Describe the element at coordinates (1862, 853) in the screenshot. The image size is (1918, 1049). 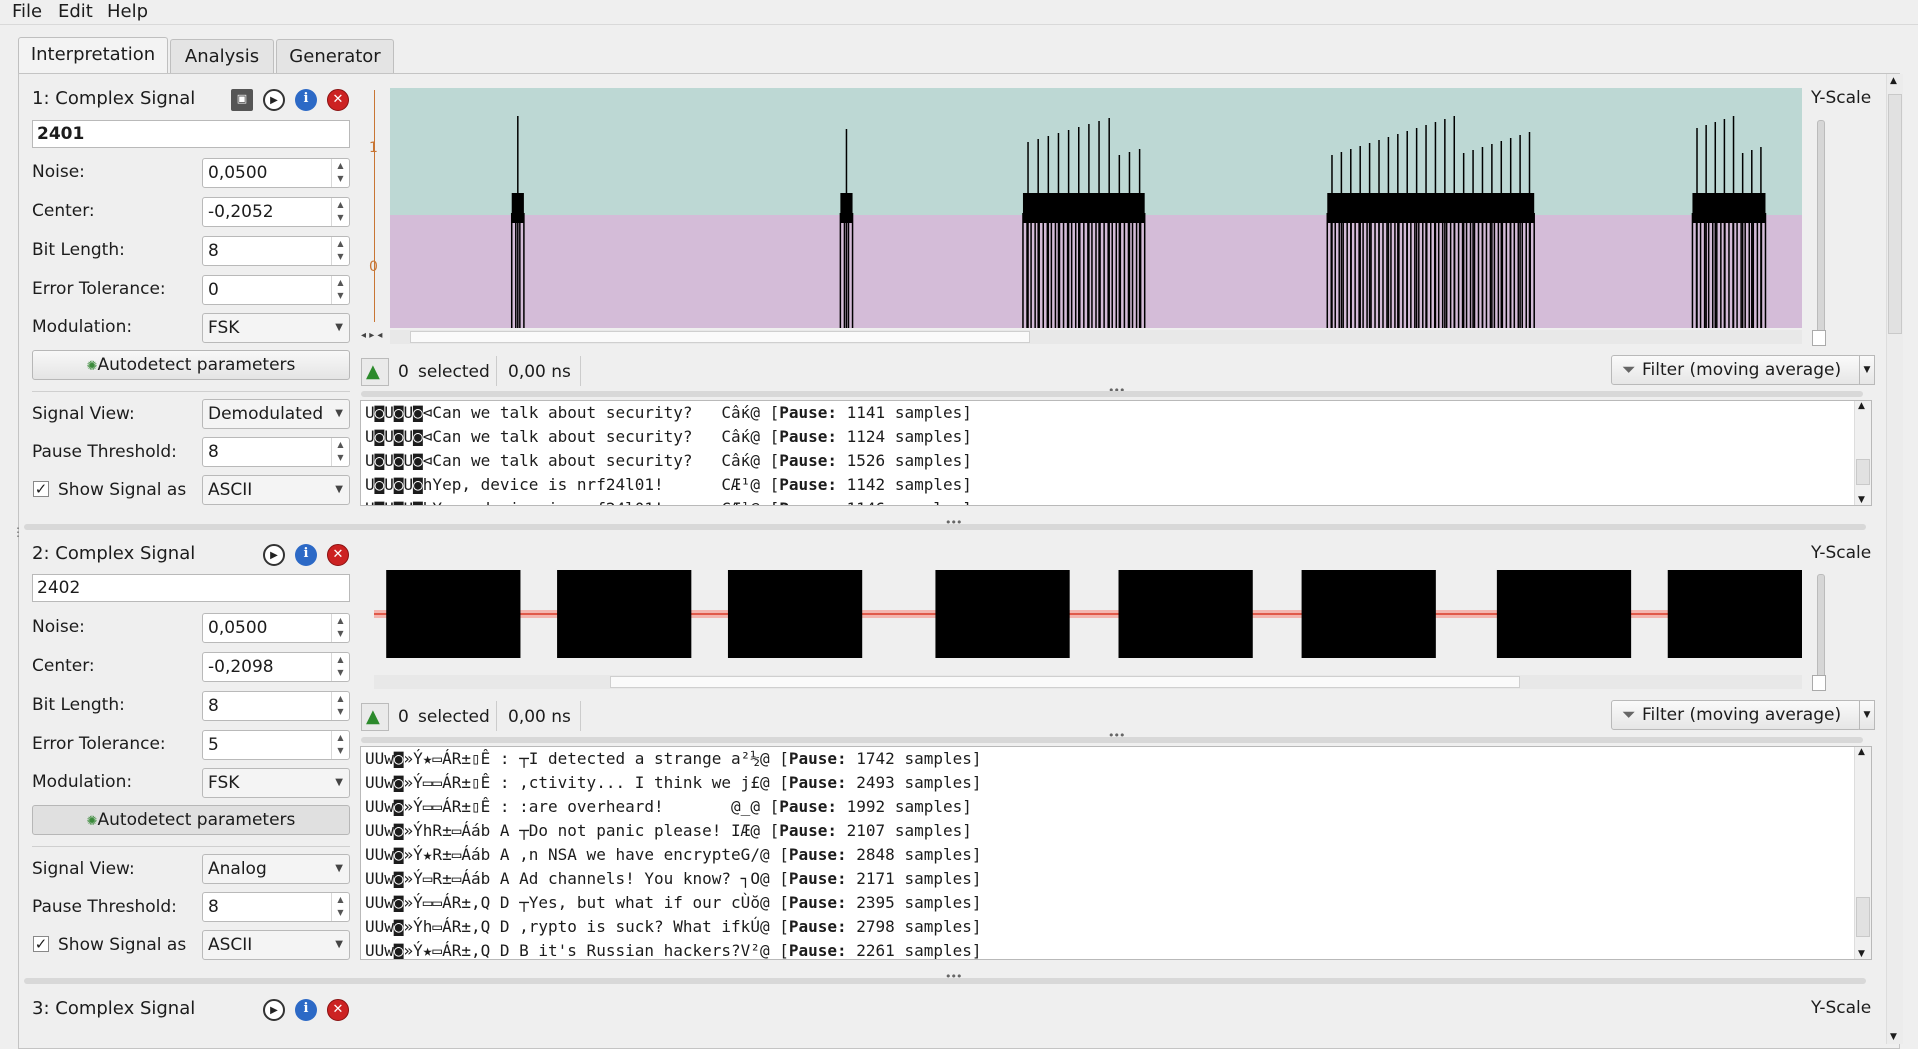
I see `signal-2-text-vscroll: ▲ ▼` at that location.